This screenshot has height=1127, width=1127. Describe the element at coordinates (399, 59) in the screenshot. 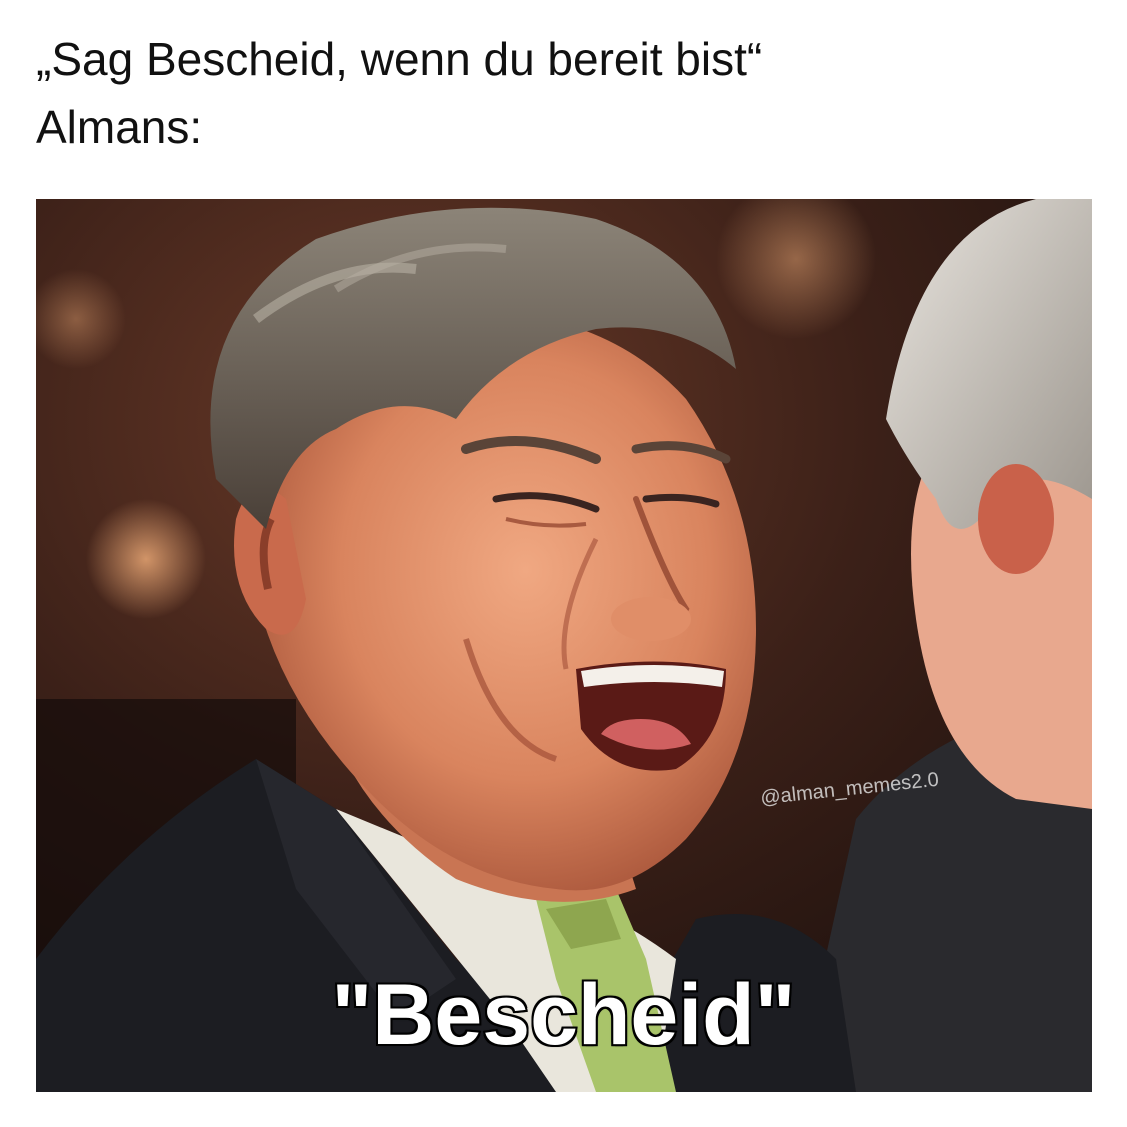

I see `caption-line-1: „Sag Bescheid, wenn du bereit bist“` at that location.